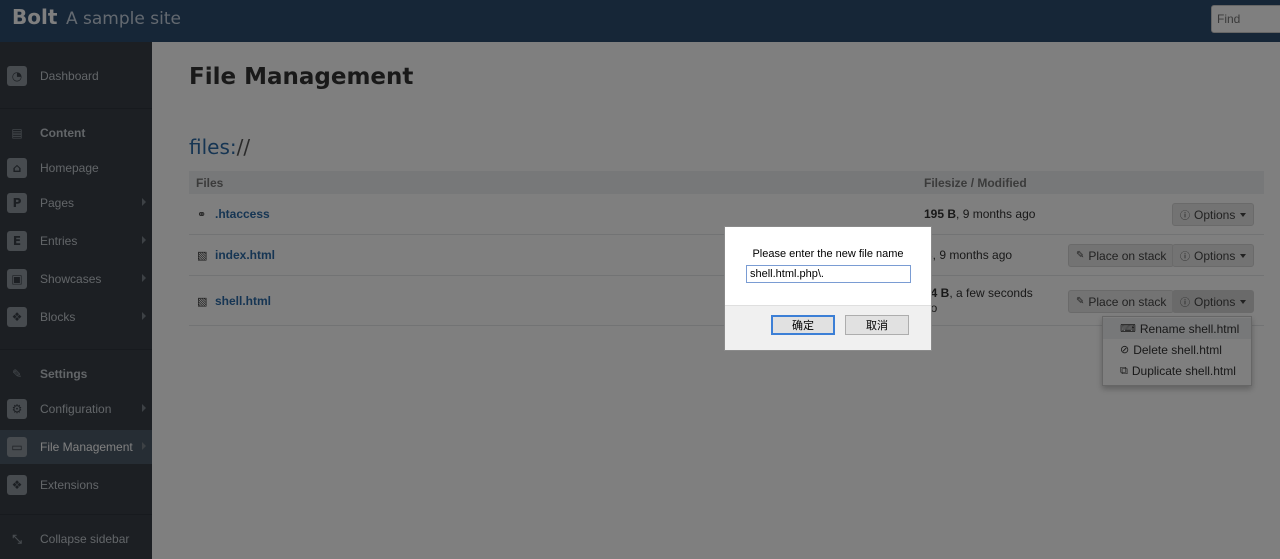 The width and height of the screenshot is (1280, 559). I want to click on dialog-footer: 确定 取消, so click(828, 327).